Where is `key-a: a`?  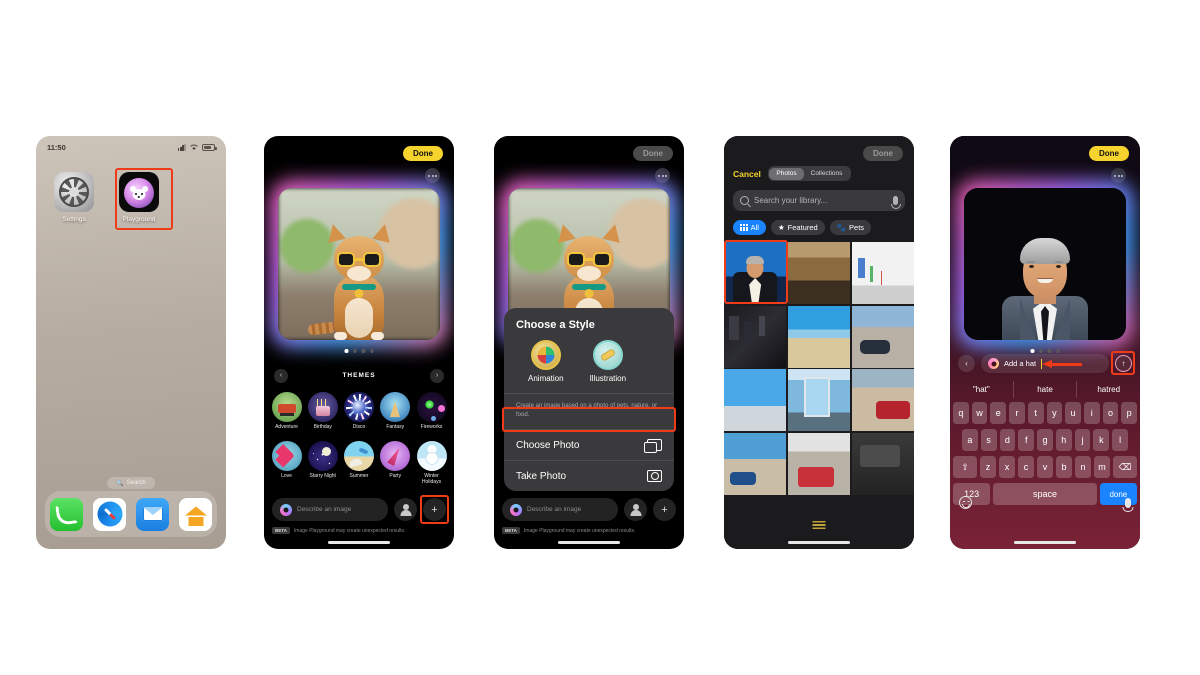
key-a: a is located at coordinates (969, 440).